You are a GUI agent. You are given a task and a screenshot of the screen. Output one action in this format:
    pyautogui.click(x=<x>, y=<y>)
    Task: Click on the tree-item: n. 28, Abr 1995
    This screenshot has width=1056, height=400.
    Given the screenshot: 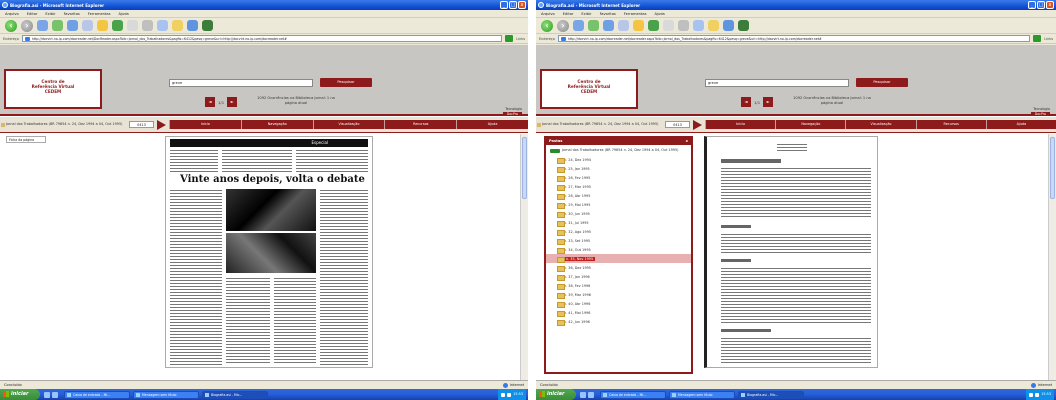 What is the action you would take?
    pyautogui.click(x=618, y=195)
    